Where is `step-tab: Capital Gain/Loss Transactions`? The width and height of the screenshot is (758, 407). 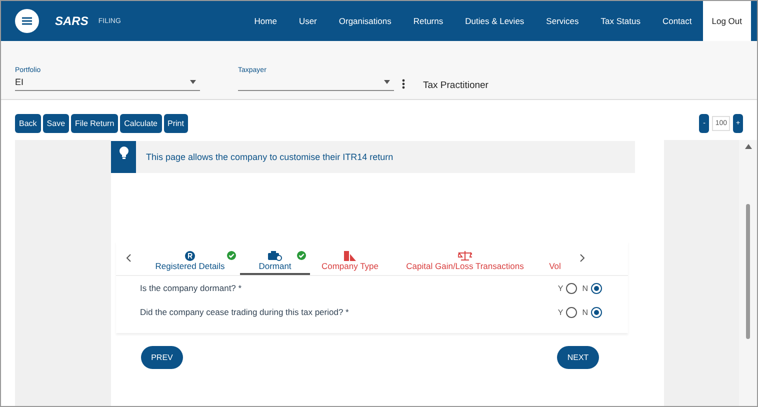
step-tab: Capital Gain/Loss Transactions is located at coordinates (465, 263).